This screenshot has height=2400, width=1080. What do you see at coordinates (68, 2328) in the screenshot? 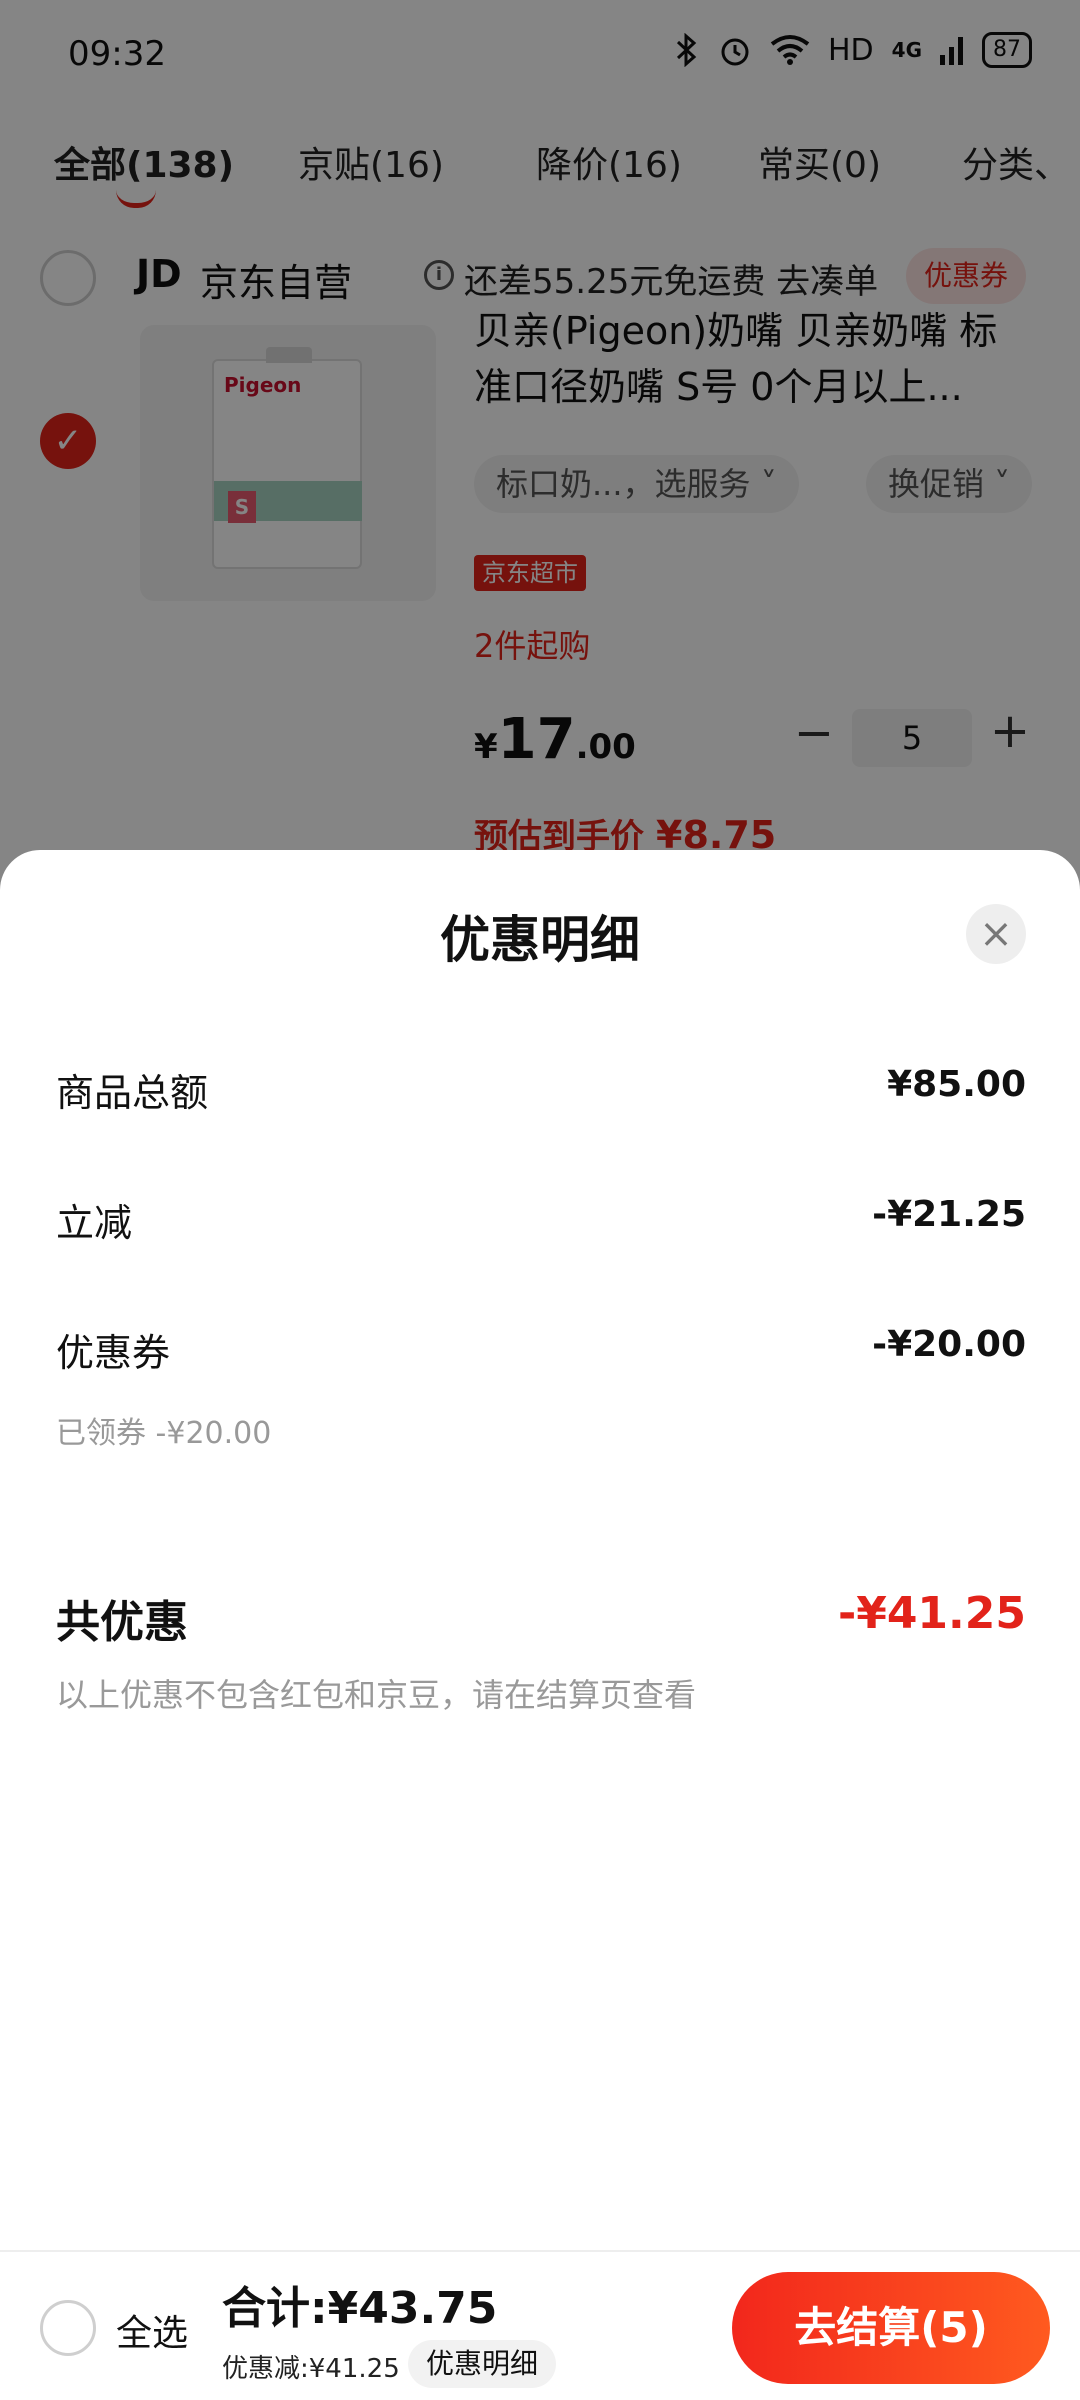
I see `select-all-radio` at bounding box center [68, 2328].